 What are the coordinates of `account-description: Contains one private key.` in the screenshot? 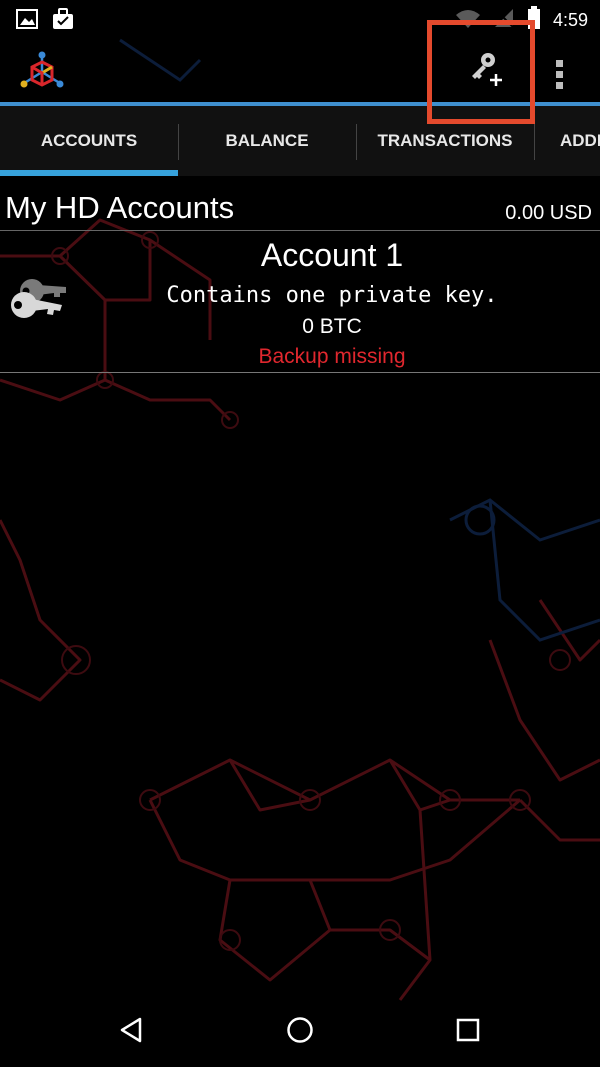 It's located at (332, 295).